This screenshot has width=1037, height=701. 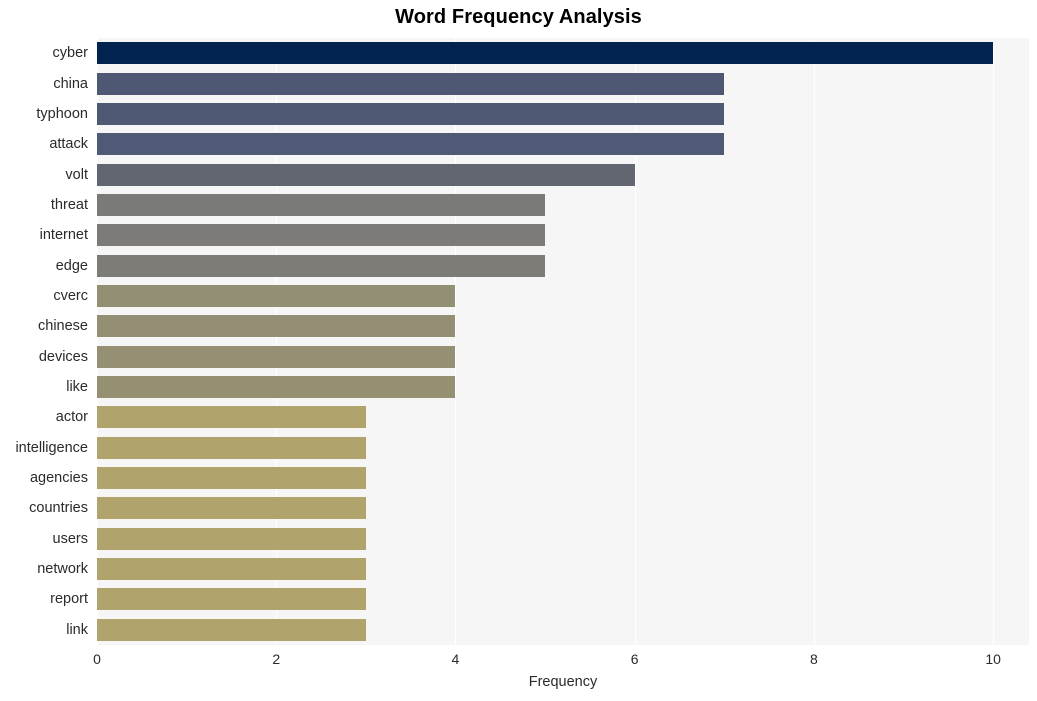 I want to click on x-tick-label-10: 10, so click(x=993, y=659).